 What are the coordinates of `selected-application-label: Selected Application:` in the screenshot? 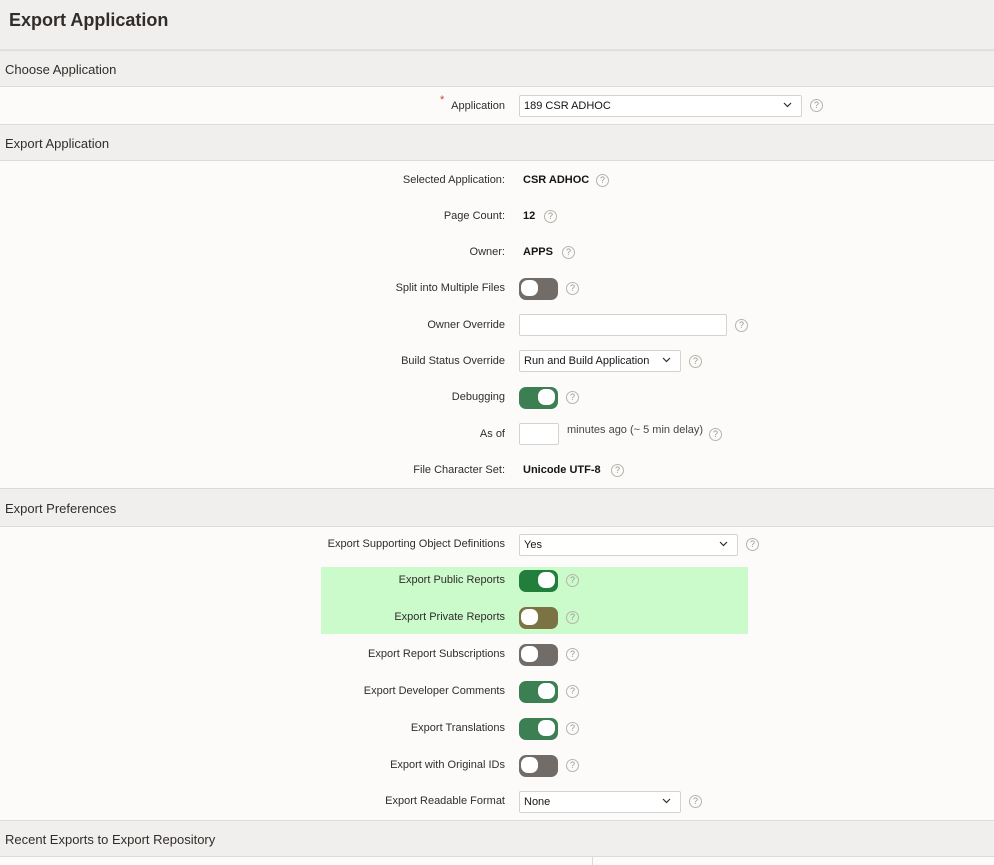 It's located at (453, 180).